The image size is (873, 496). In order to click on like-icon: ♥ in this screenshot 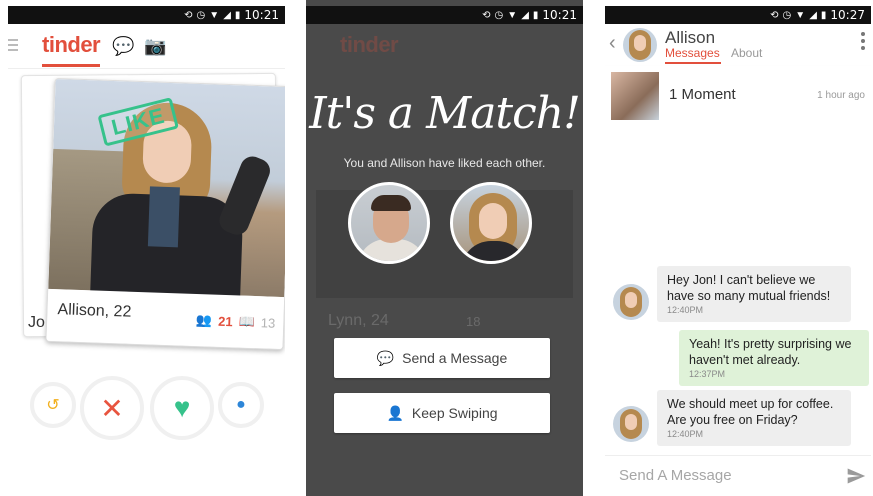, I will do `click(182, 408)`.